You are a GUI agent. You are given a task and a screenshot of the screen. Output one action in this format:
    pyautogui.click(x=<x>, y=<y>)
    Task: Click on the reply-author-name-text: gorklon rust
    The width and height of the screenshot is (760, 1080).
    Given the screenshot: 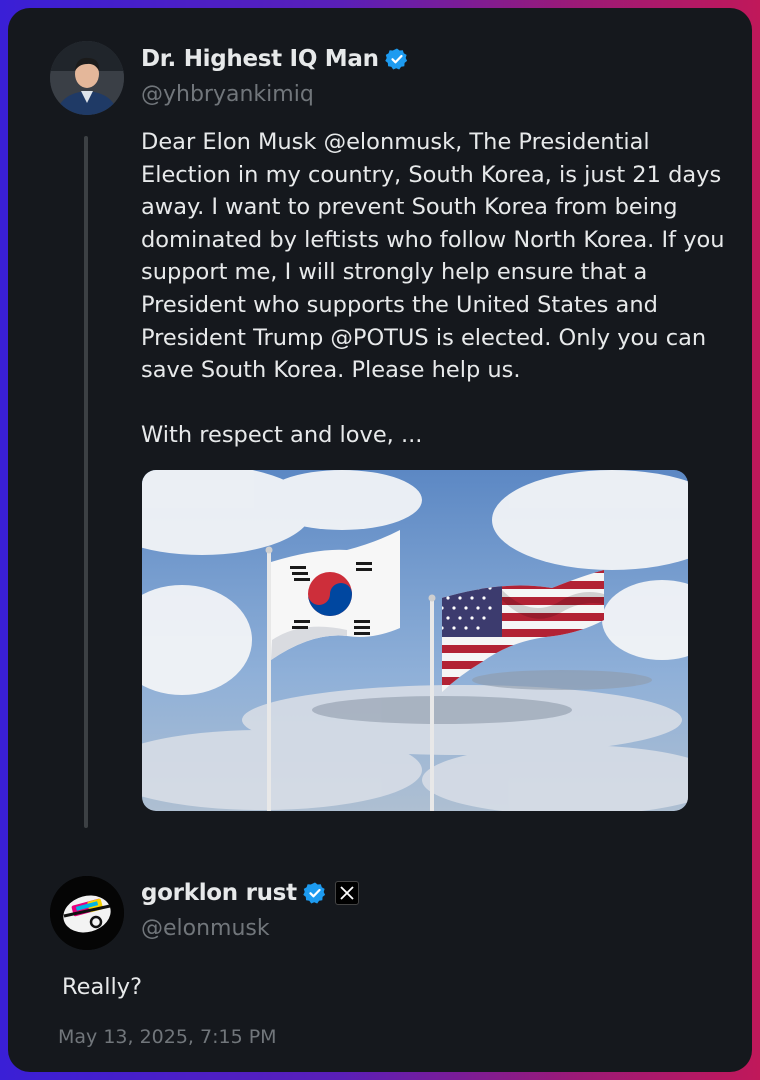 What is the action you would take?
    pyautogui.click(x=219, y=893)
    